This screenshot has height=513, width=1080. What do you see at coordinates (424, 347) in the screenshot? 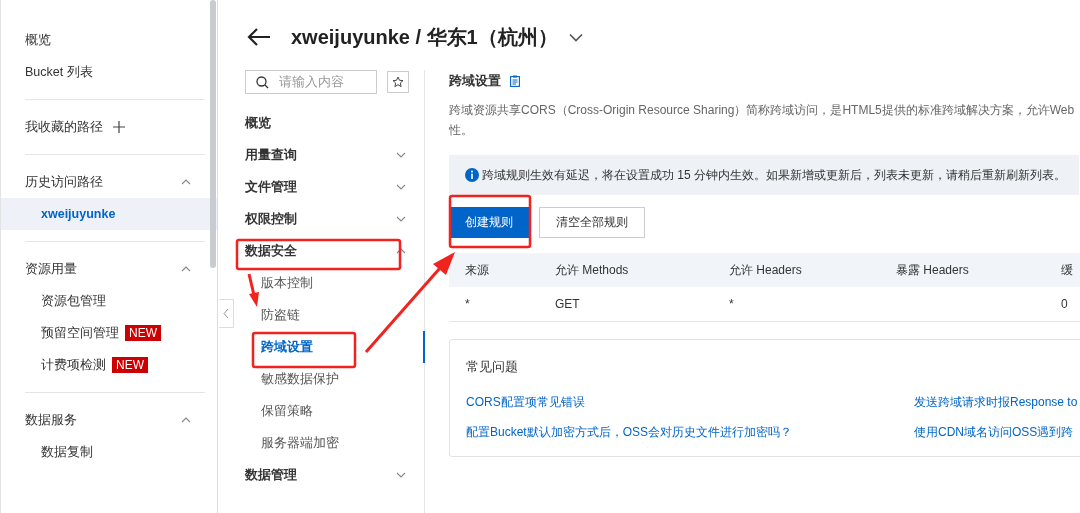
I see `active-indicator` at bounding box center [424, 347].